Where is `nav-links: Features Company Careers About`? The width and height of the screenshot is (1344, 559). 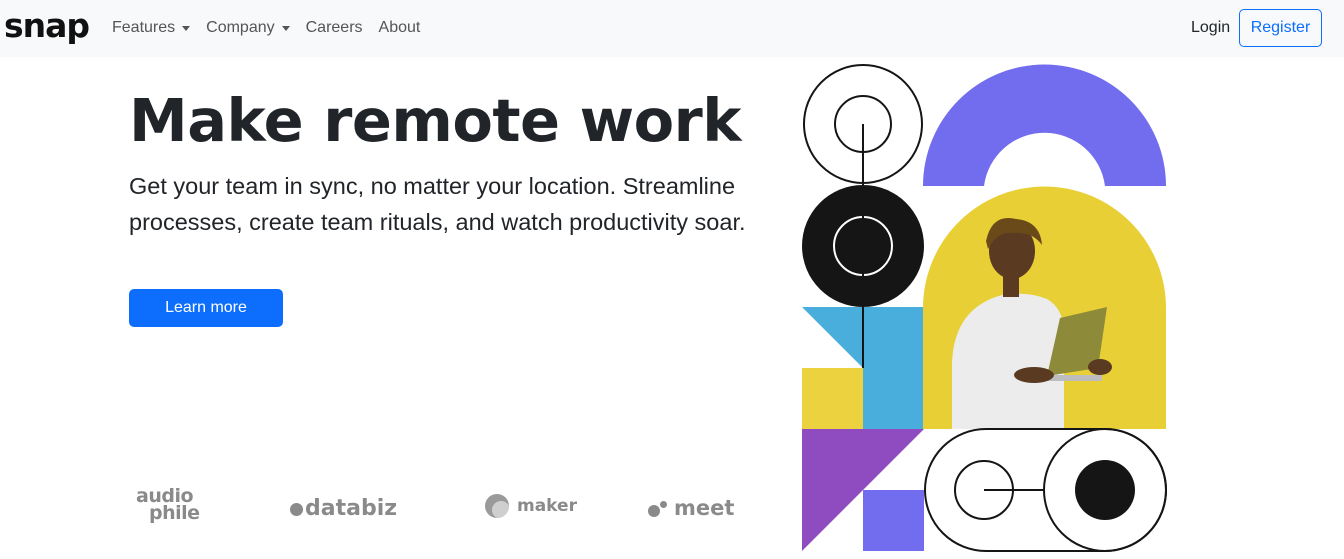 nav-links: Features Company Careers About is located at coordinates (274, 28).